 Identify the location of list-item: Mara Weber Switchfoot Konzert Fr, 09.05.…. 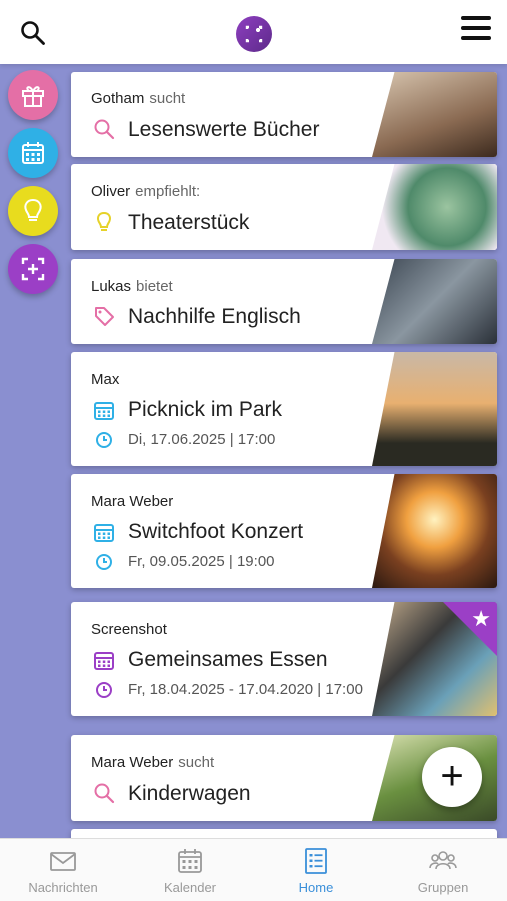
(284, 531).